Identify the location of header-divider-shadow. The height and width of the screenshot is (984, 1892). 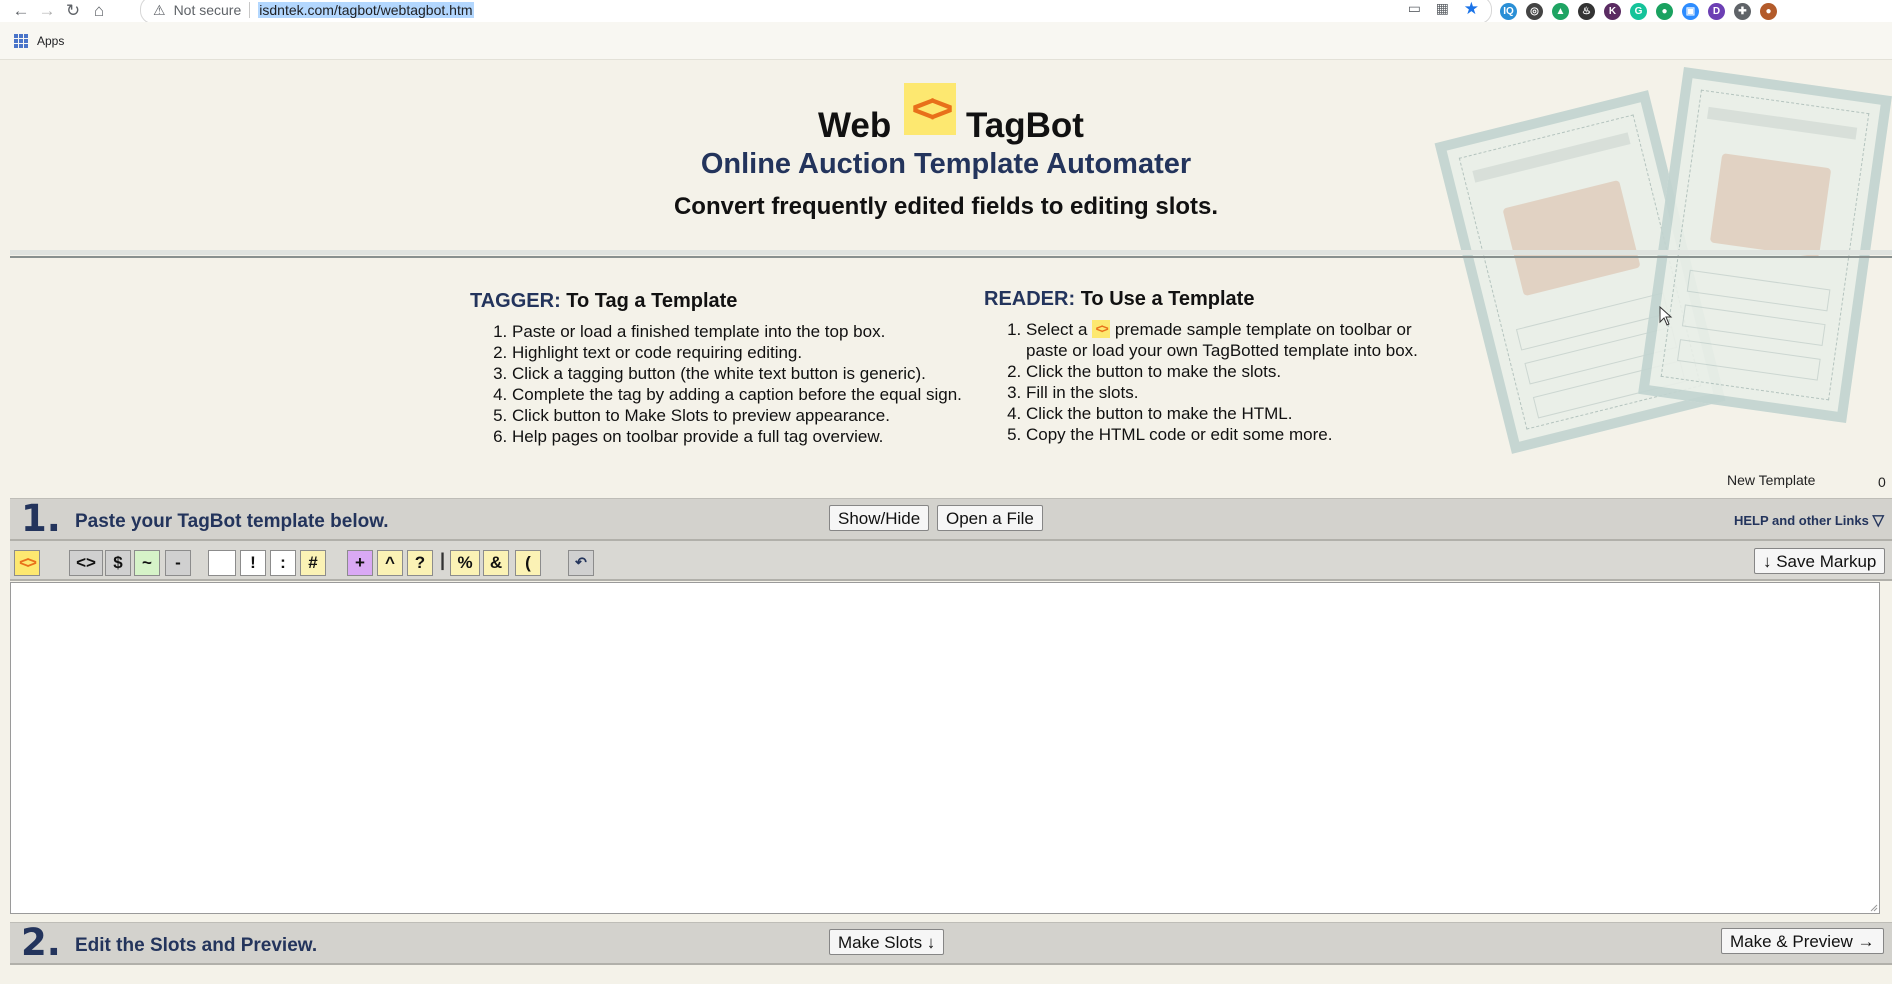
(951, 252).